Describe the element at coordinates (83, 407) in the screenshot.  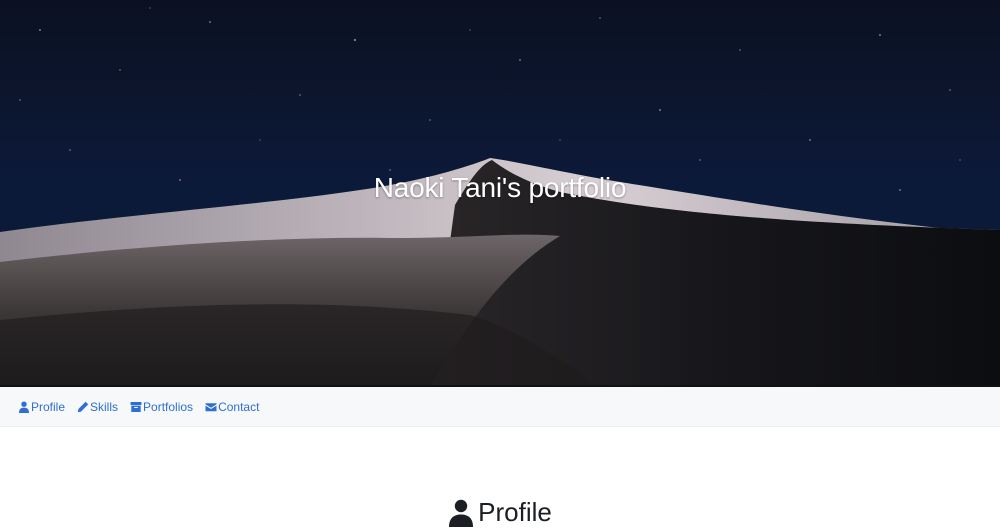
I see `pencil-icon` at that location.